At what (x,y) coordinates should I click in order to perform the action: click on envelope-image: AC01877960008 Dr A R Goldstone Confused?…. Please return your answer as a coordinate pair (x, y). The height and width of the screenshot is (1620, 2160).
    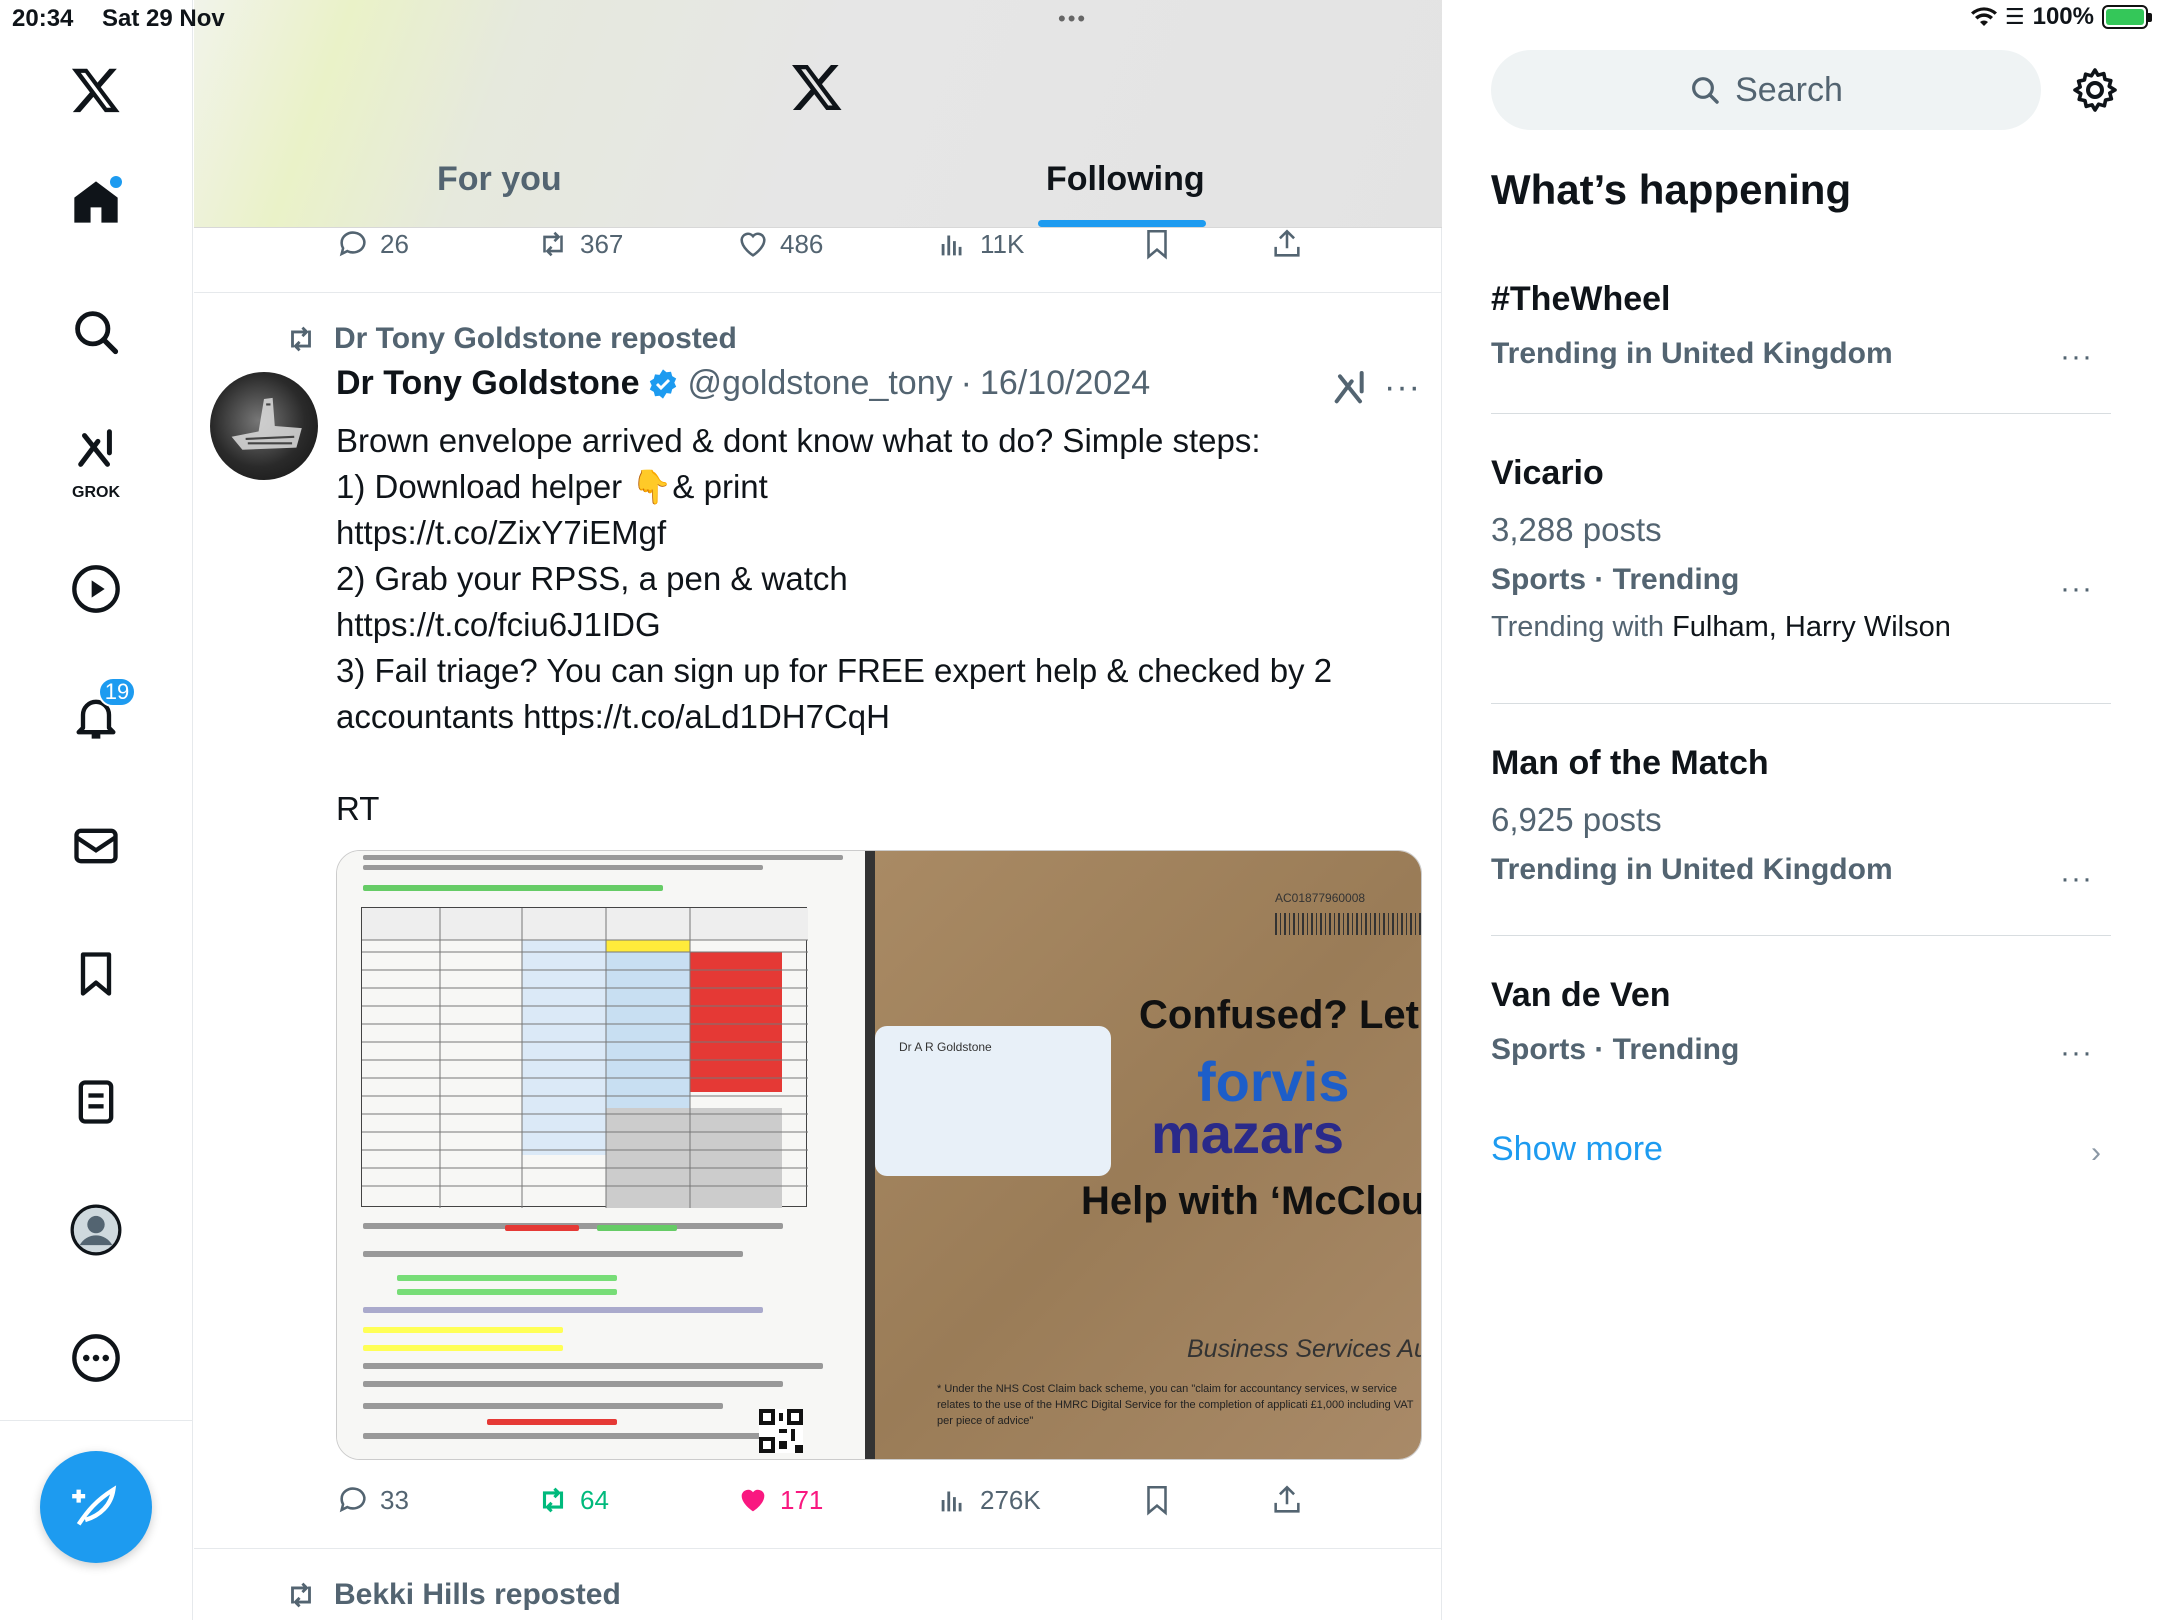
    Looking at the image, I should click on (1148, 1155).